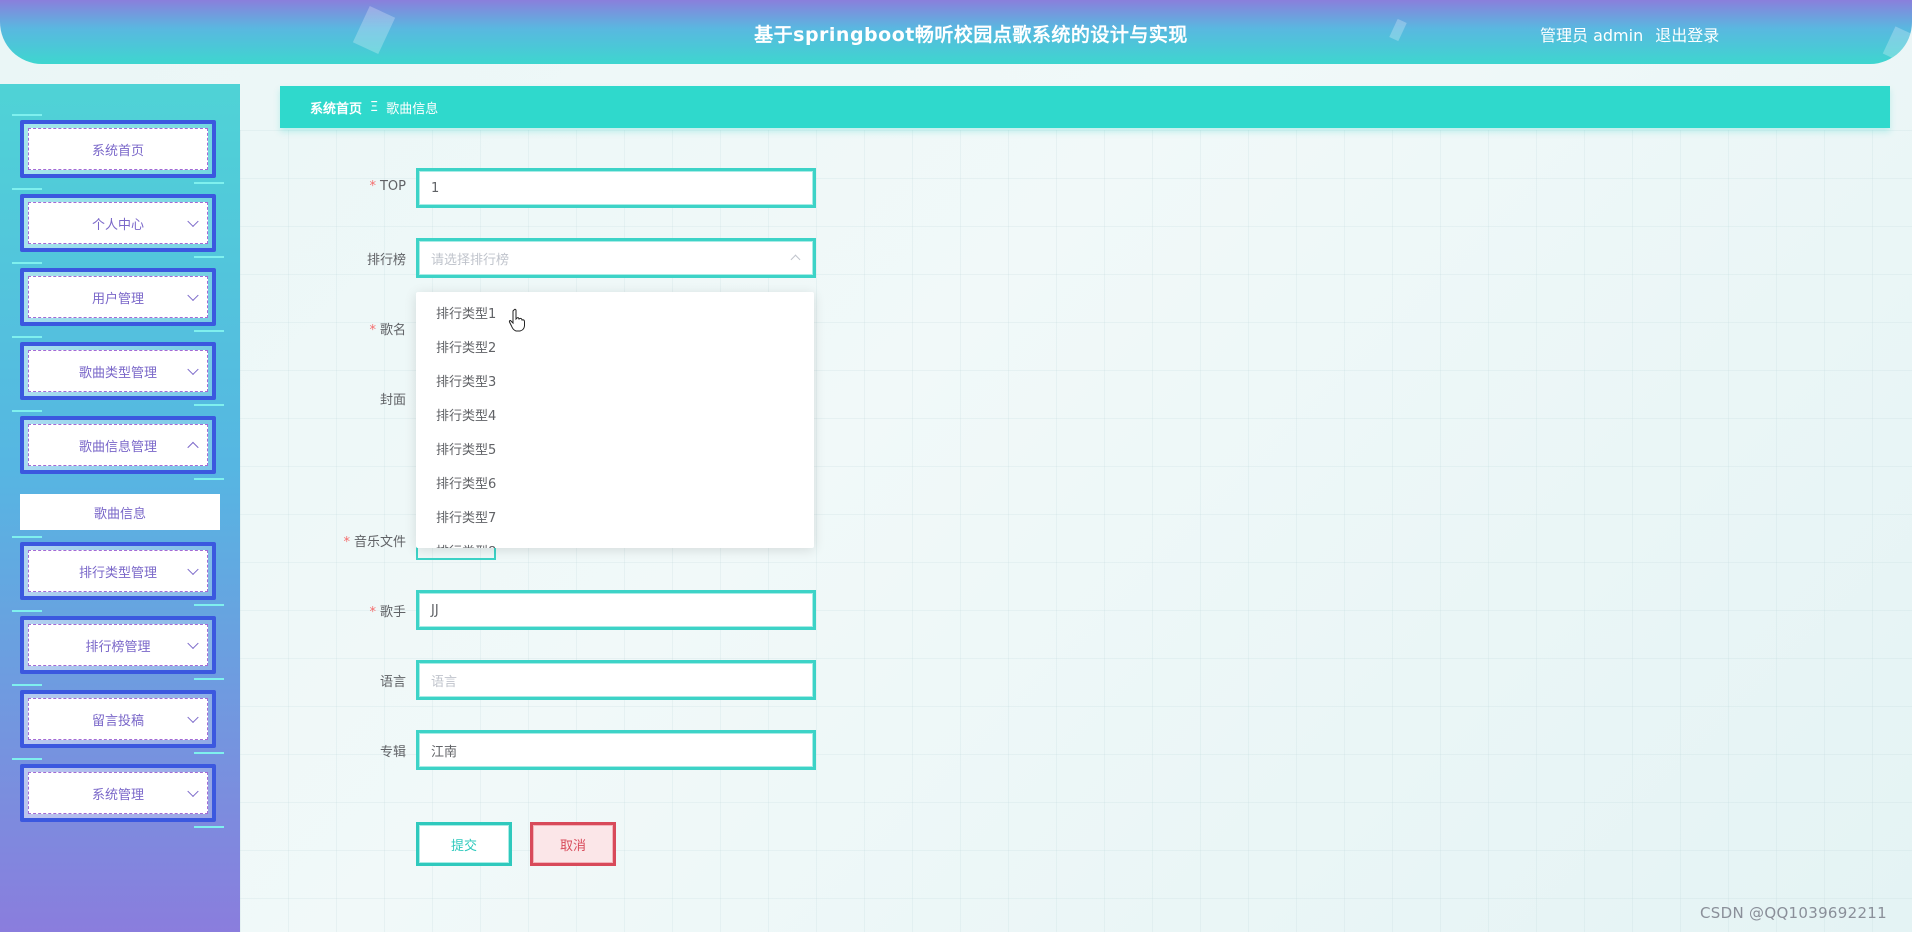  I want to click on sidebar-item-home: 系统首页, so click(118, 149).